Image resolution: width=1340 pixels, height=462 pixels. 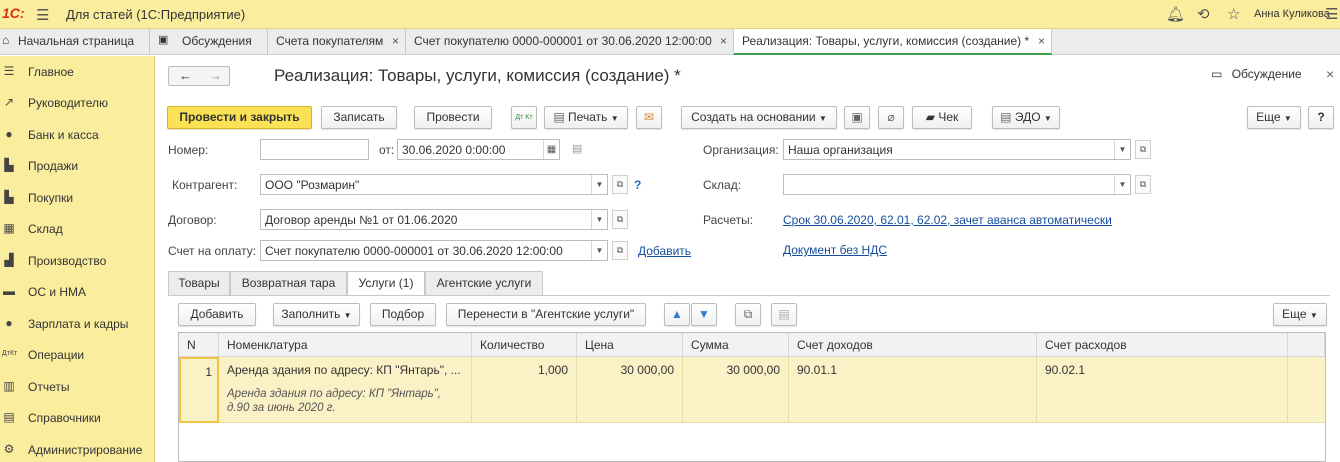 I want to click on structure-button: ▣, so click(x=857, y=117).